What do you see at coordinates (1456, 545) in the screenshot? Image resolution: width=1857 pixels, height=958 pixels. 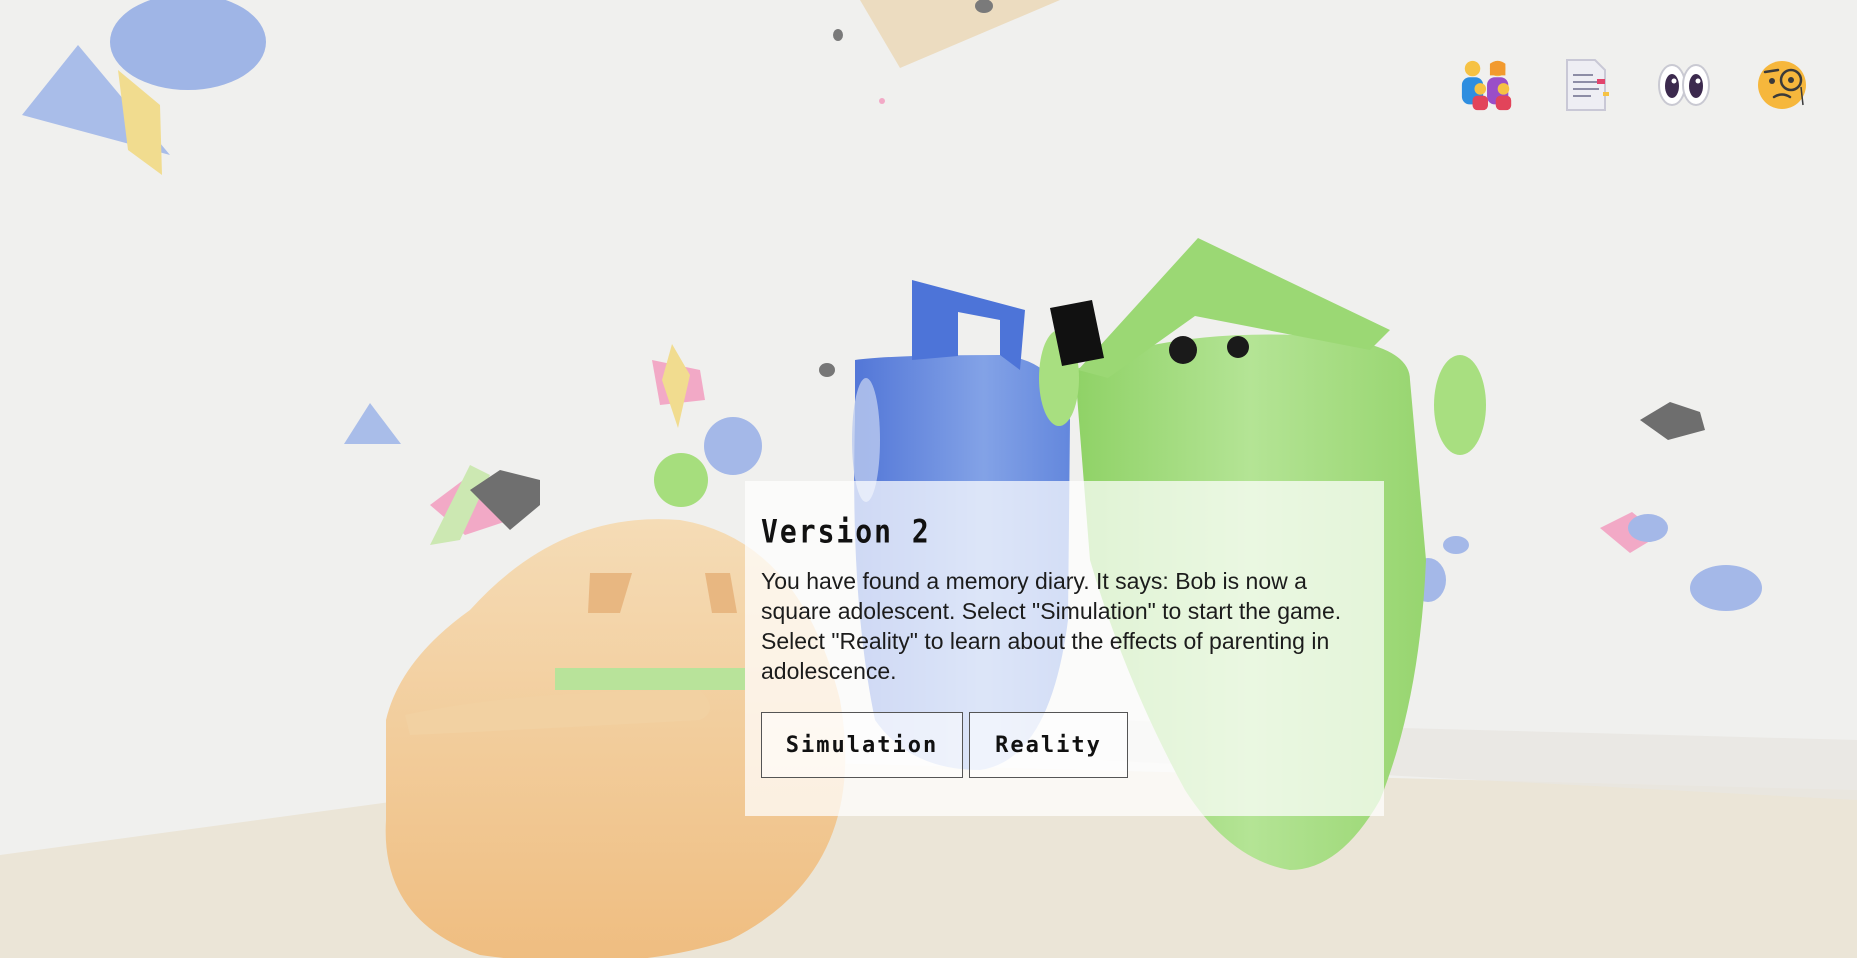 I see `blue-egg-small` at bounding box center [1456, 545].